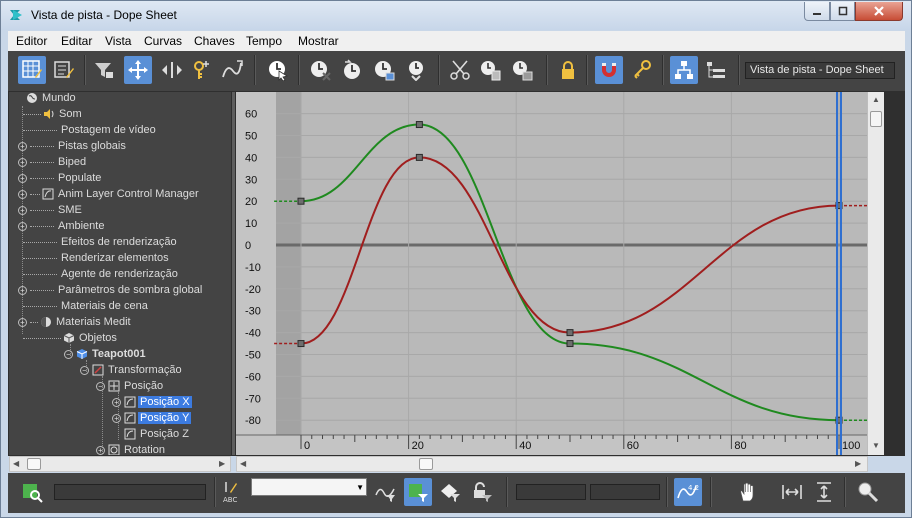  Describe the element at coordinates (73, 146) in the screenshot. I see `tree-item-pistas-globais: + Pistas globais` at that location.